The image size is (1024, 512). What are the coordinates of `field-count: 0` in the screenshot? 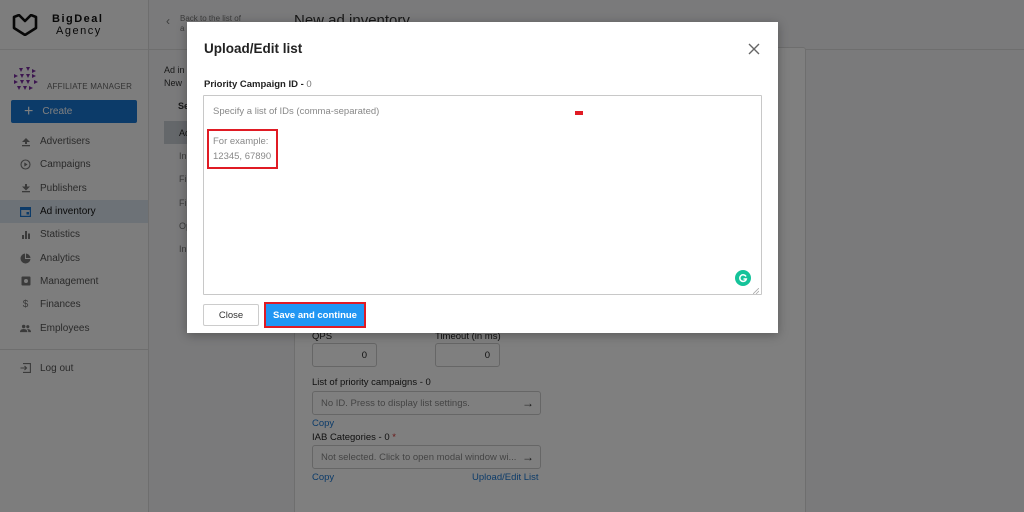 It's located at (309, 84).